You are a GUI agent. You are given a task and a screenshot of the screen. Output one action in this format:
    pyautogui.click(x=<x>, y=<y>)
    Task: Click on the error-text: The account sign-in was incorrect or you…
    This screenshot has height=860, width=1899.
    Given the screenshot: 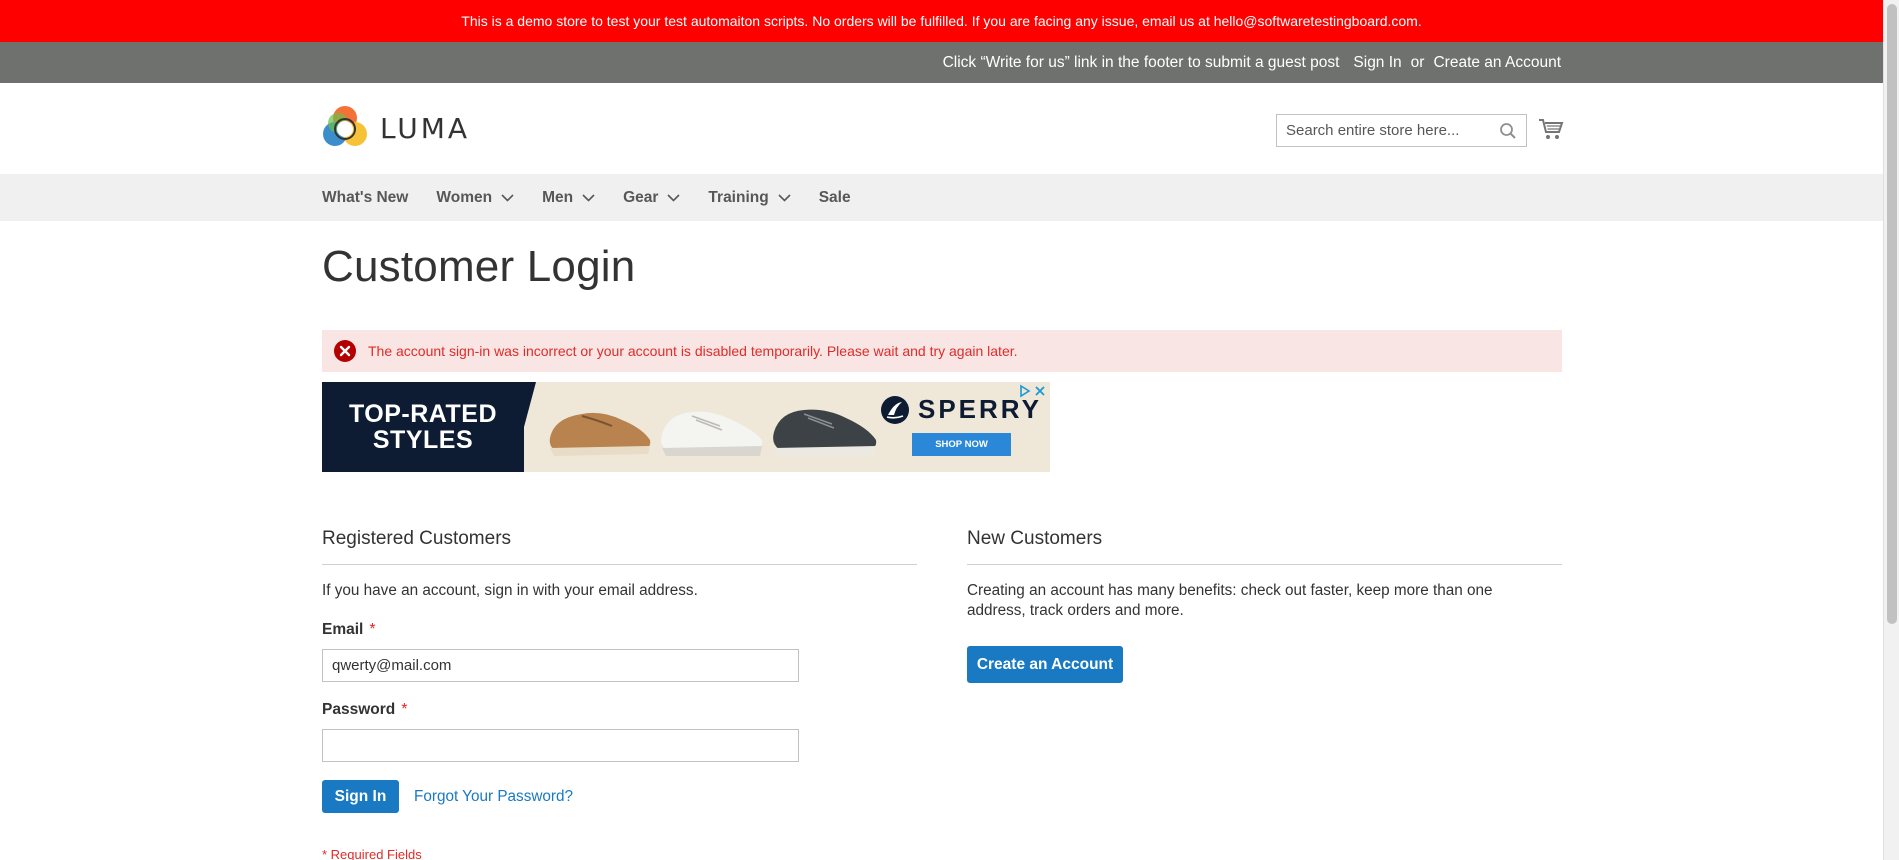 What is the action you would take?
    pyautogui.click(x=693, y=351)
    